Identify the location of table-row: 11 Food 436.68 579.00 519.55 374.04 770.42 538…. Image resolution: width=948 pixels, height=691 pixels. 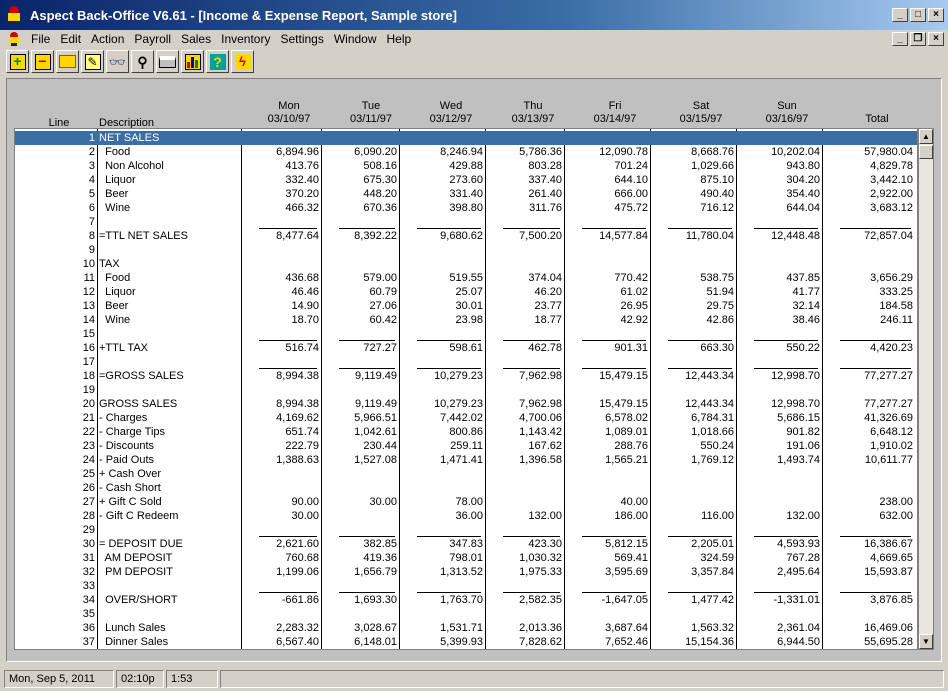
(466, 278).